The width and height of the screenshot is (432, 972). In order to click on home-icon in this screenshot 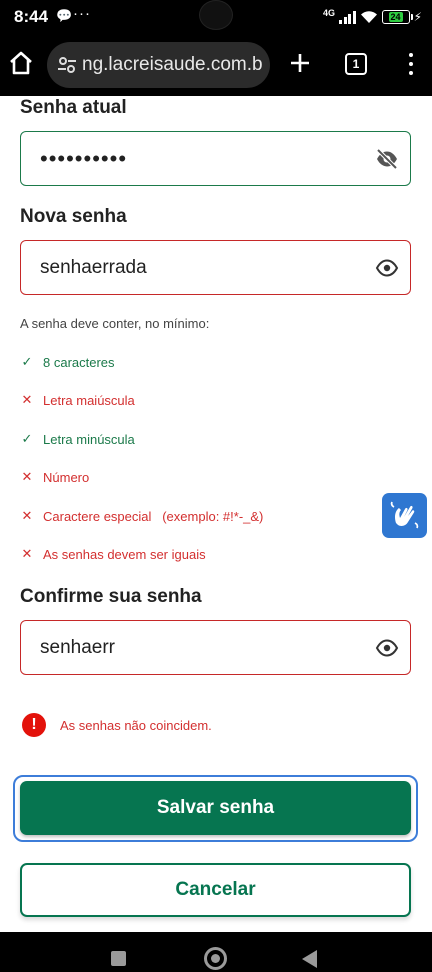, I will do `click(21, 63)`.